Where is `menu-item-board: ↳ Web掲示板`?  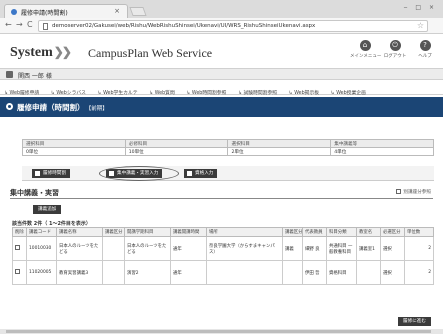 menu-item-board: ↳ Web掲示板 is located at coordinates (306, 90).